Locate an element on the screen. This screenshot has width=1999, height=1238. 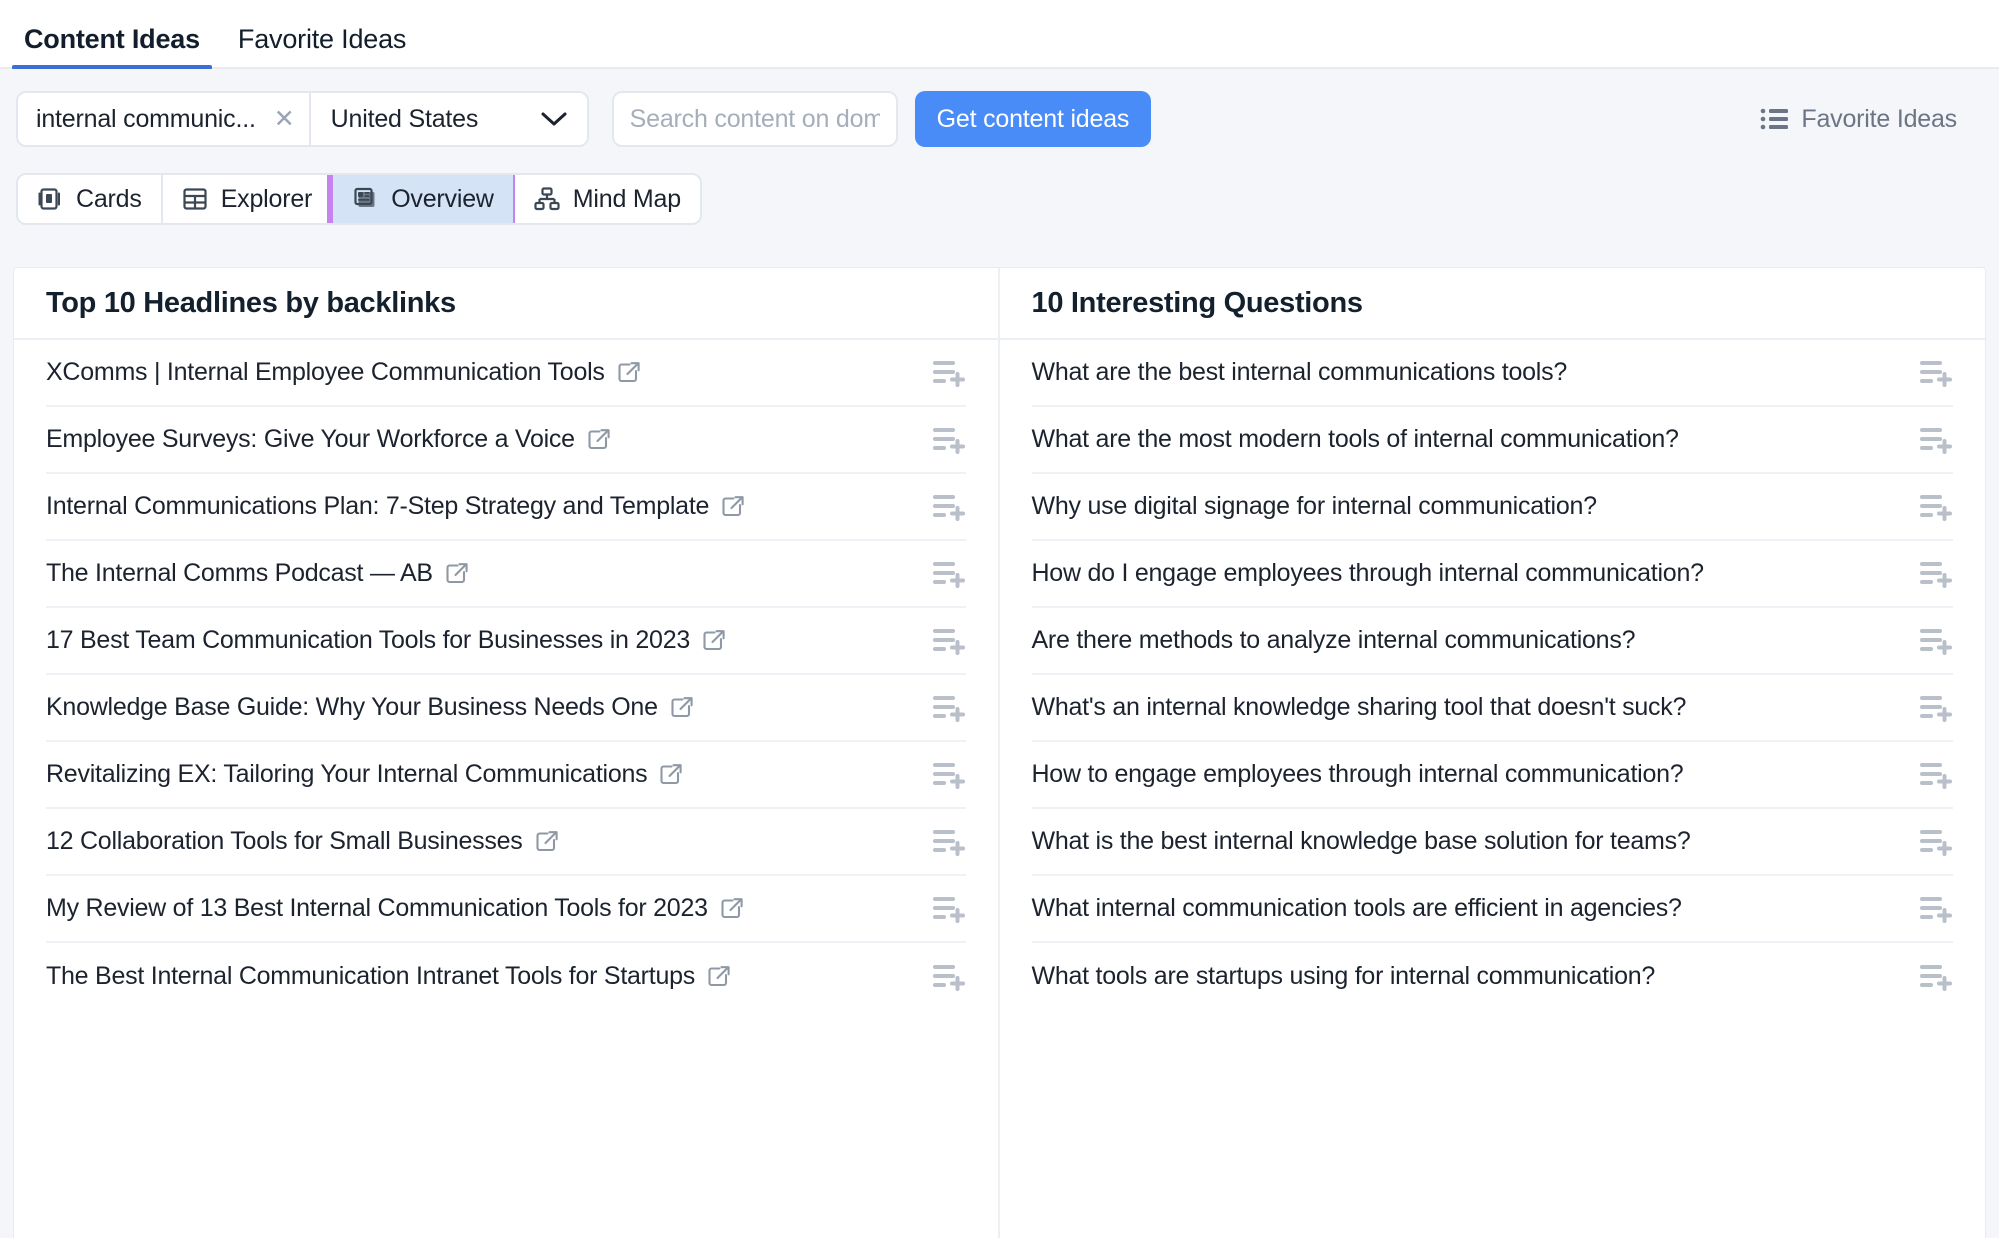
page-title: Top 10 Headlines by backlinks is located at coordinates (251, 302).